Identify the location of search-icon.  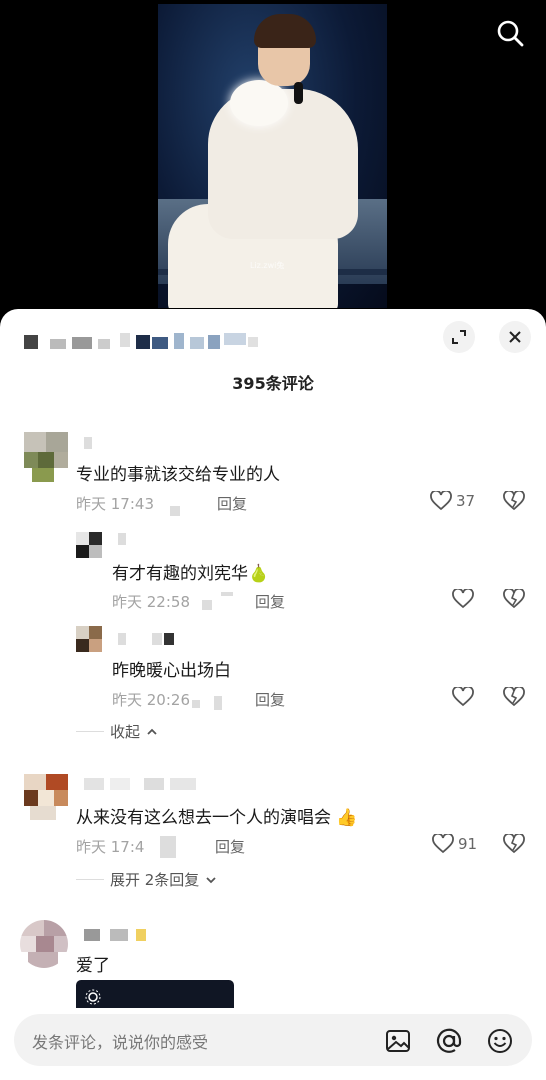
(510, 33).